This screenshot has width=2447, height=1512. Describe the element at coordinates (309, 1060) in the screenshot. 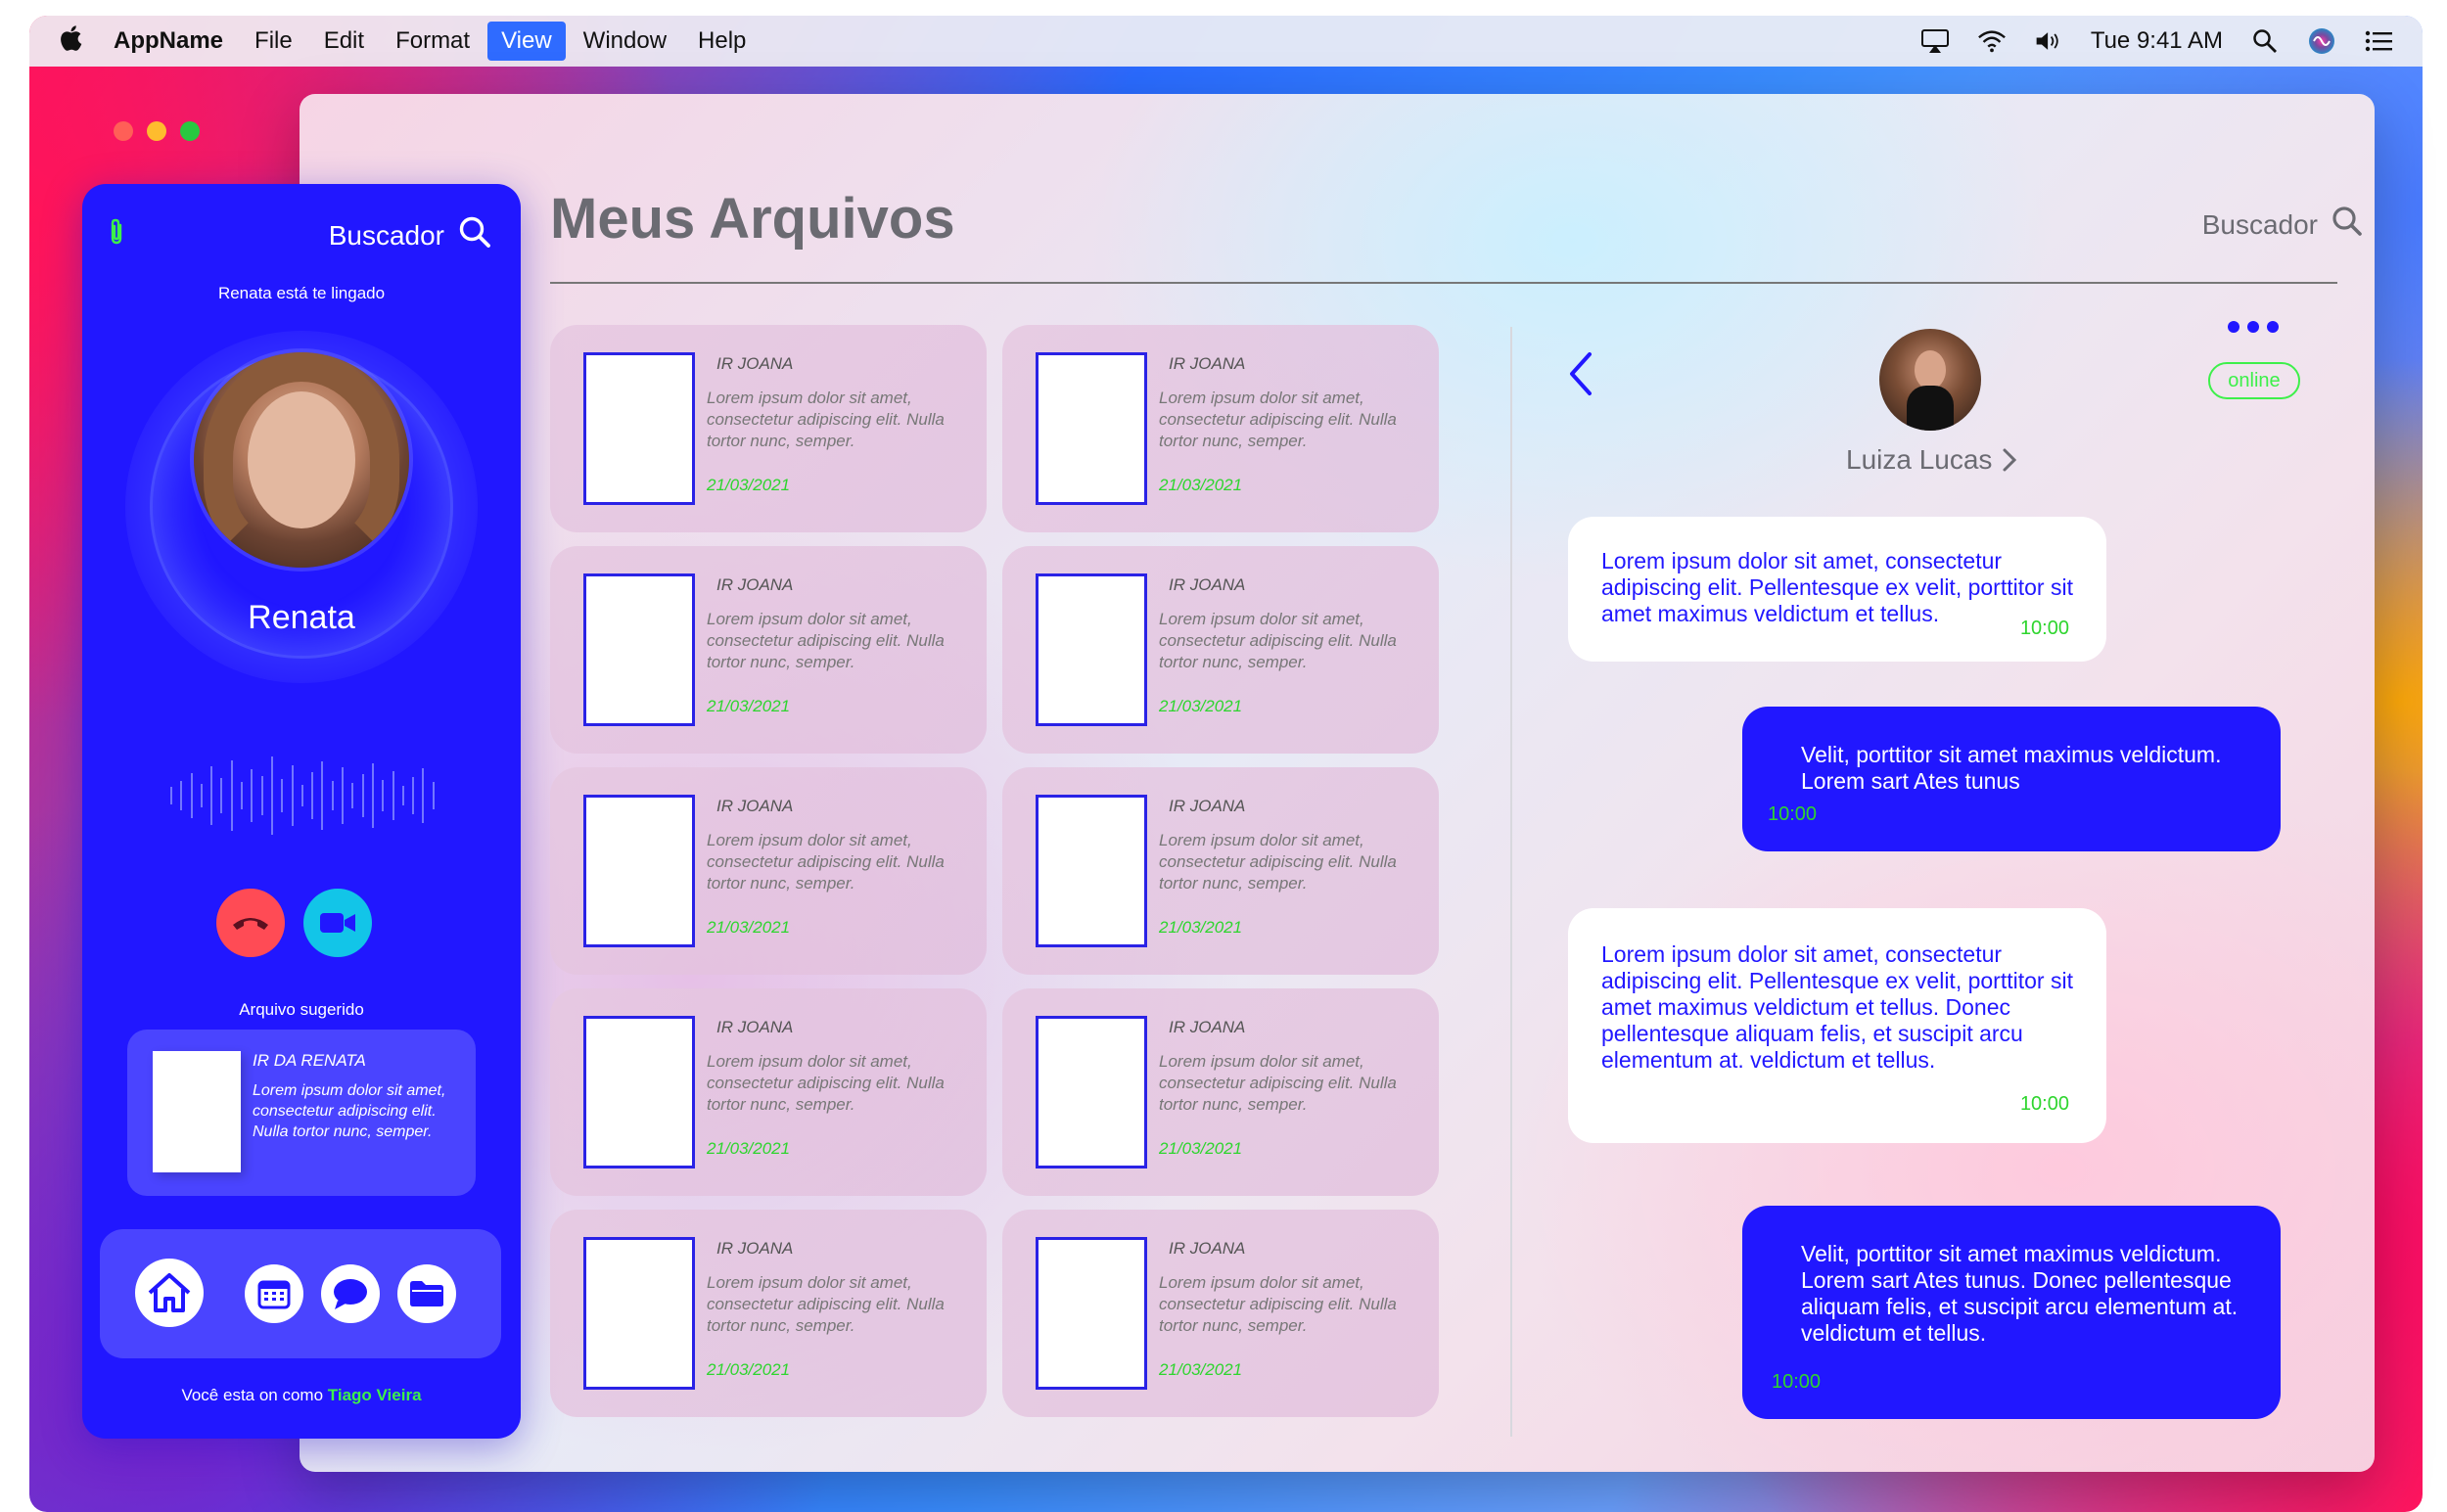

I see `suggested-file-name: IR DA RENATA` at that location.